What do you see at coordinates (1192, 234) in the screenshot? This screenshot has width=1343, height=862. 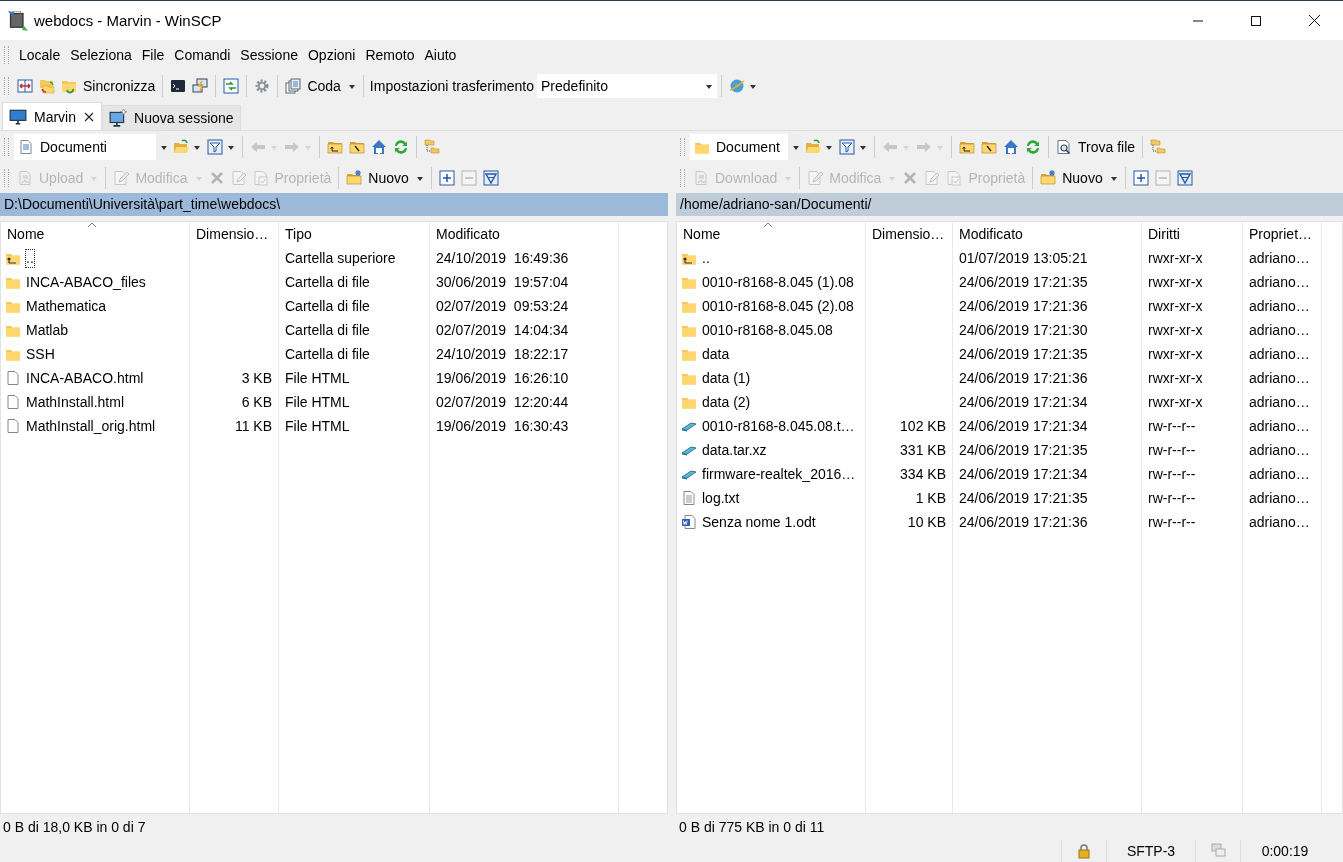 I see `column-header: Diritti` at bounding box center [1192, 234].